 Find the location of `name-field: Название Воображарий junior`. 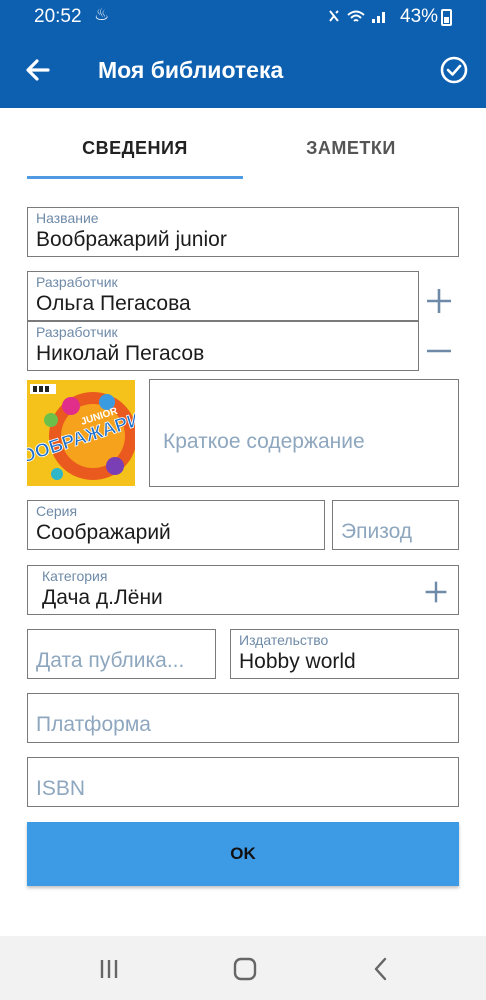

name-field: Название Воображарий junior is located at coordinates (243, 232).